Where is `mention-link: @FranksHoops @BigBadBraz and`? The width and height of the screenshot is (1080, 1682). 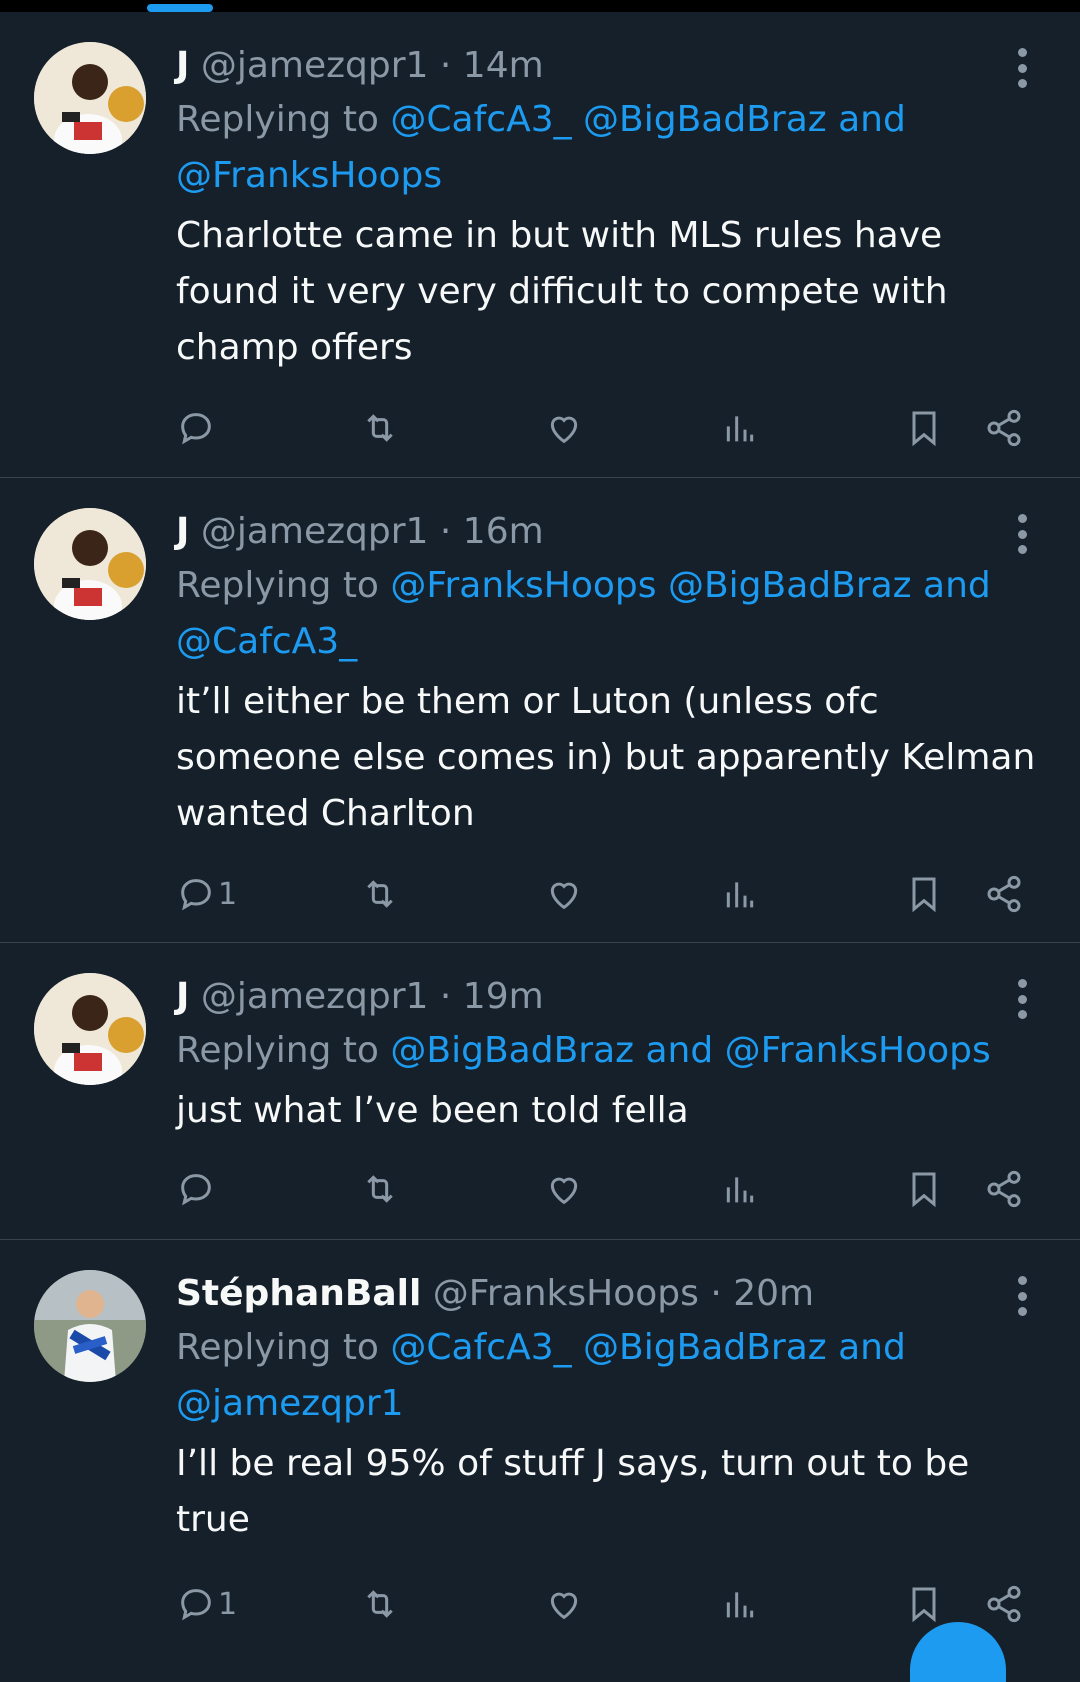 mention-link: @FranksHoops @BigBadBraz and is located at coordinates (690, 585).